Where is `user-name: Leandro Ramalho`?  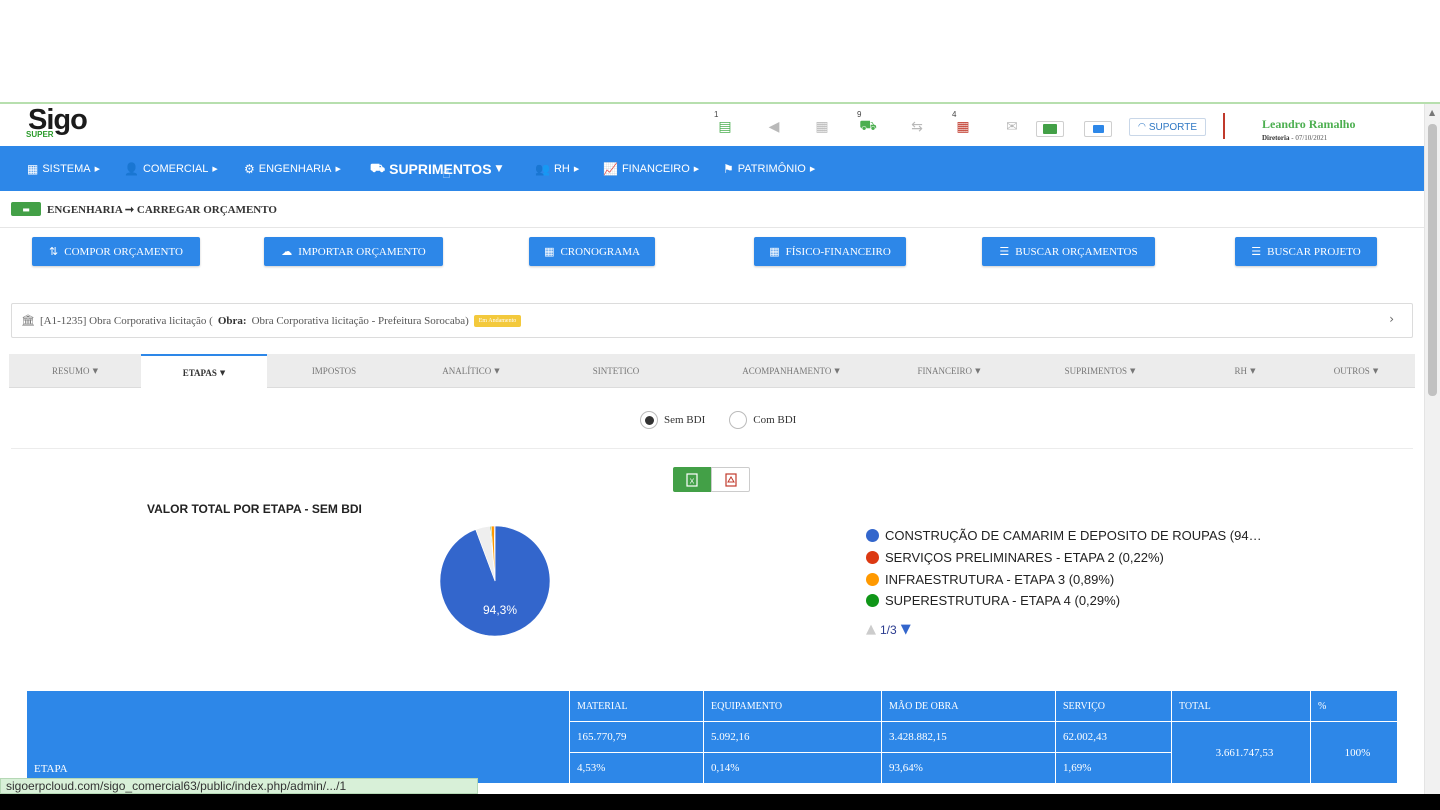 user-name: Leandro Ramalho is located at coordinates (1308, 124).